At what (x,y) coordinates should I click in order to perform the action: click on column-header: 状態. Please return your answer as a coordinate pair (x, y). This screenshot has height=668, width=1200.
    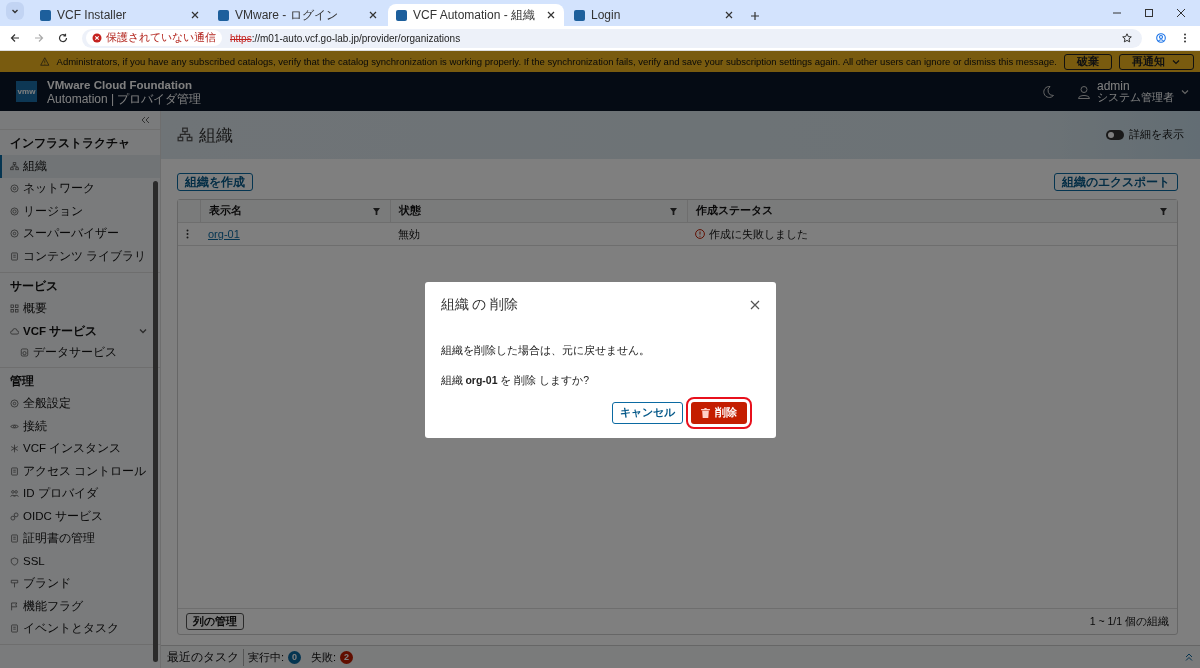
    Looking at the image, I should click on (410, 211).